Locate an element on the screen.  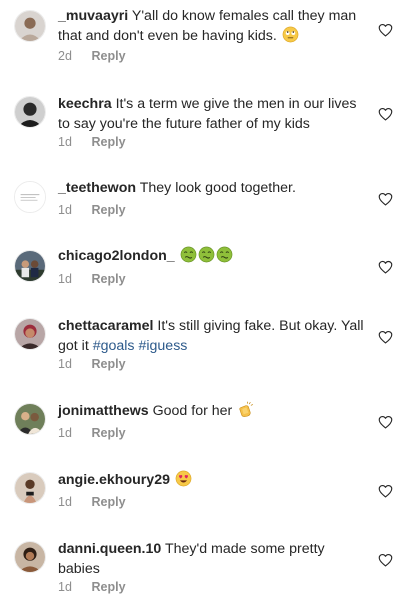
heart-eyes-emoji is located at coordinates (183, 478).